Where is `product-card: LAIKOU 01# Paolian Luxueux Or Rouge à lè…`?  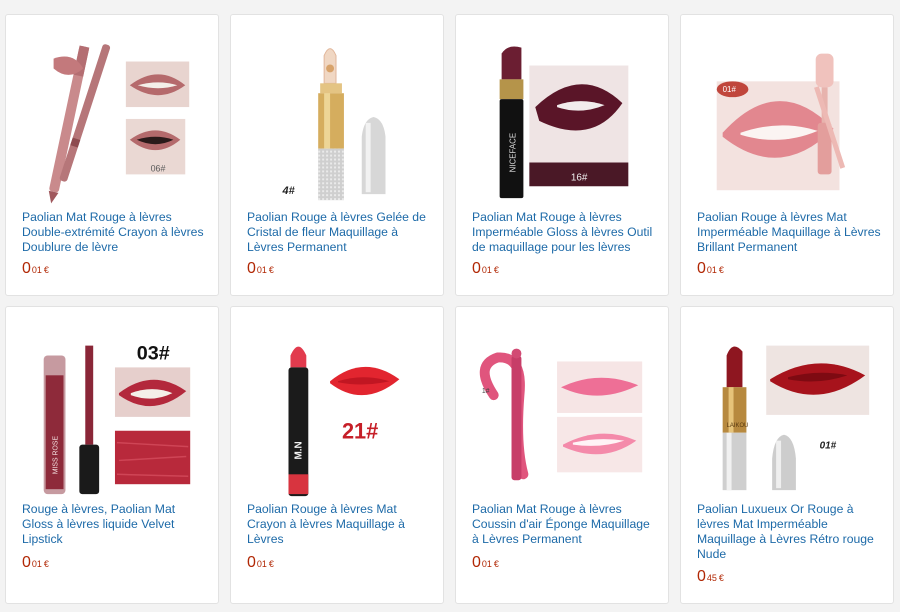
product-card: LAIKOU 01# Paolian Luxueux Or Rouge à lè… is located at coordinates (787, 455).